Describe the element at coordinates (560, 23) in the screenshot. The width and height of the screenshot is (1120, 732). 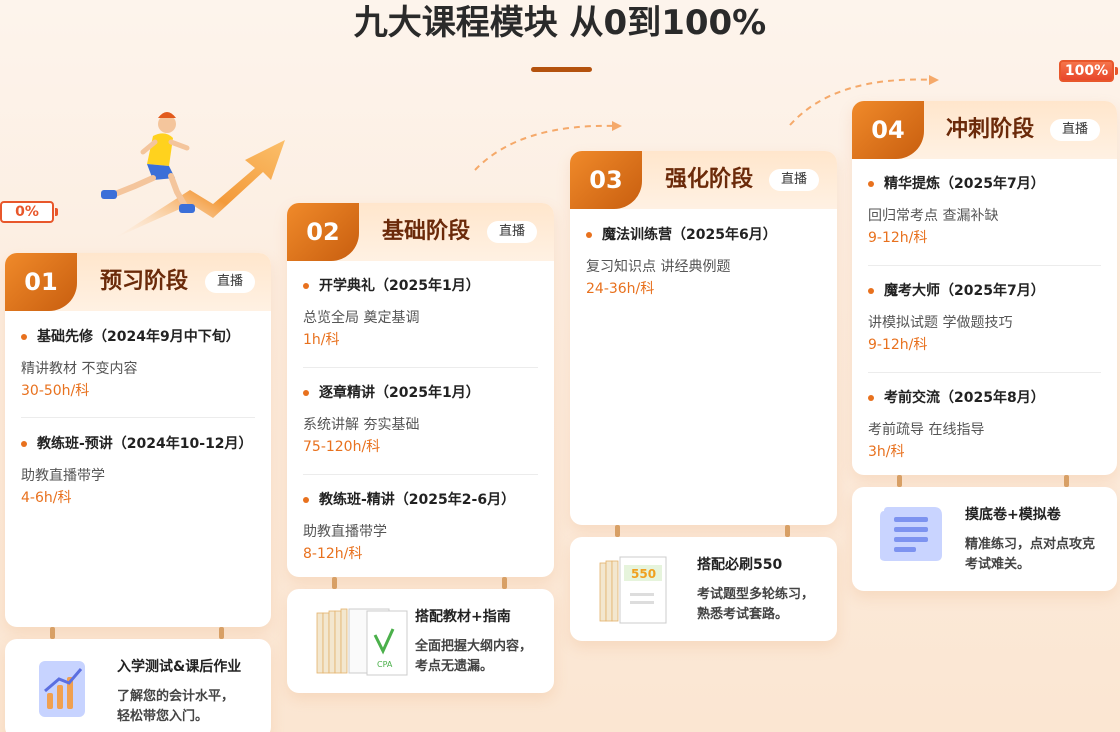
I see `page-title: 九大课程模块 从0到100%` at that location.